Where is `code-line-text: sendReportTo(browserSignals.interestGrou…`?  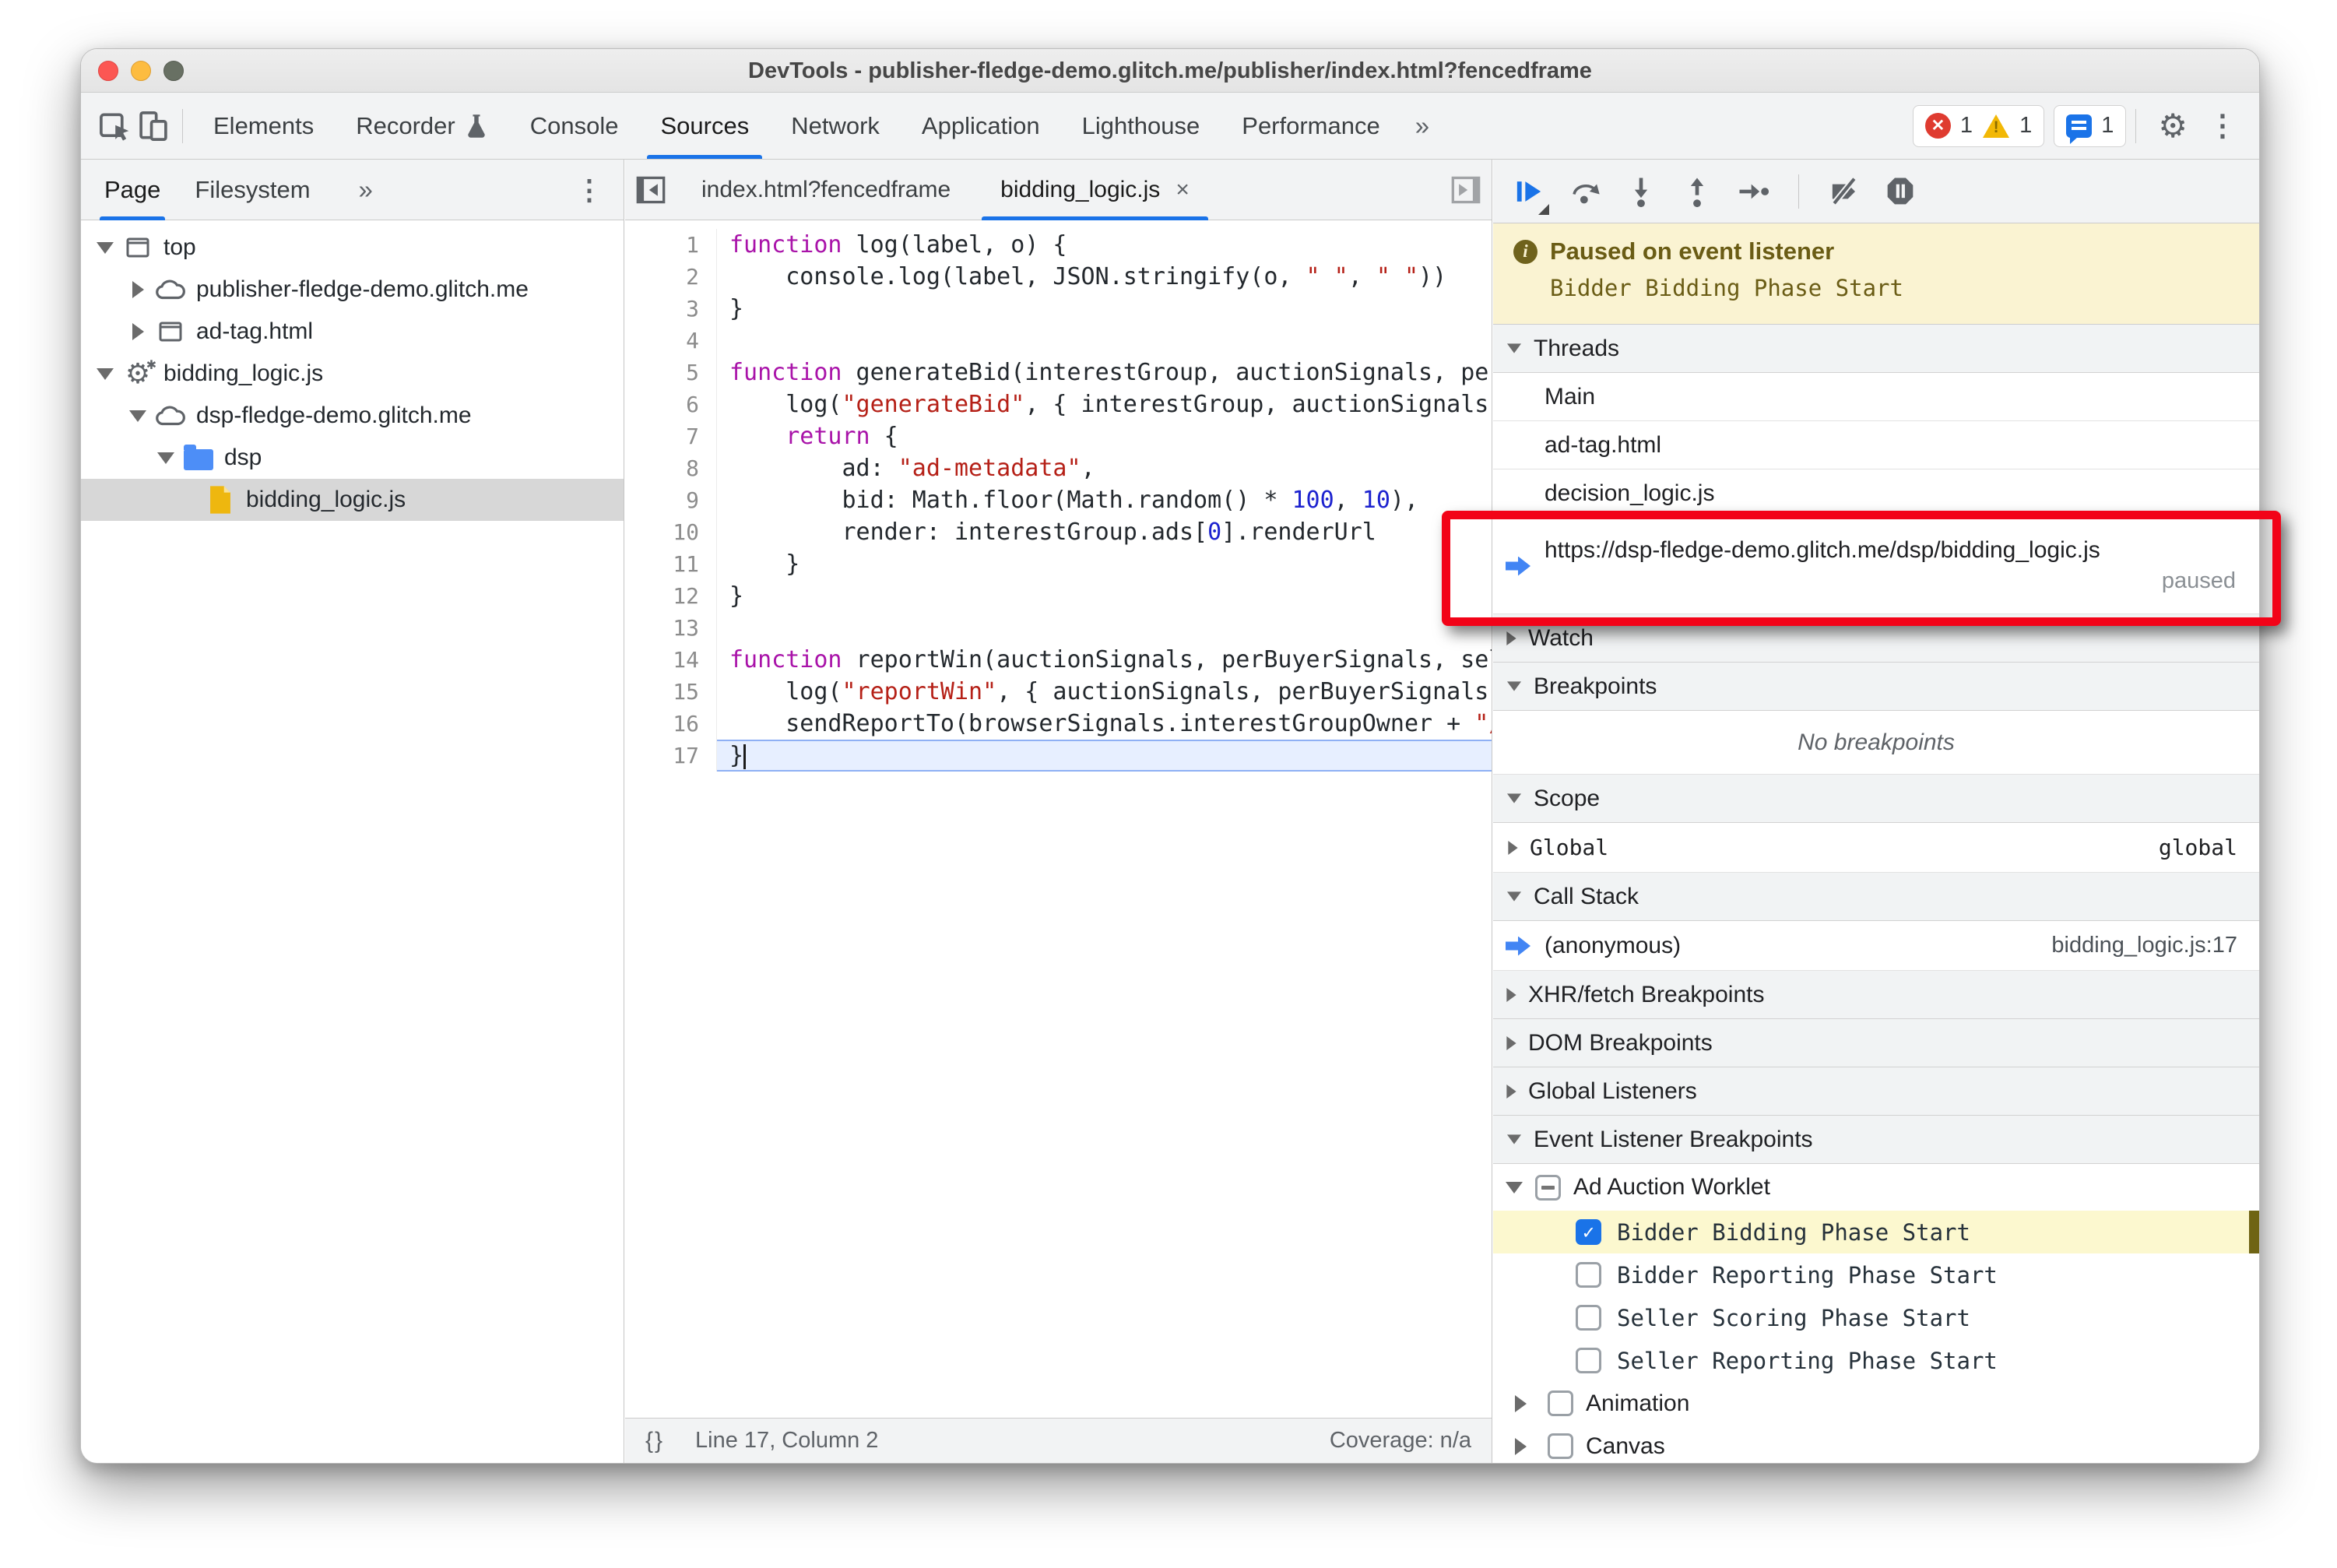 code-line-text: sendReportTo(browserSignals.interestGrou… is located at coordinates (1105, 724).